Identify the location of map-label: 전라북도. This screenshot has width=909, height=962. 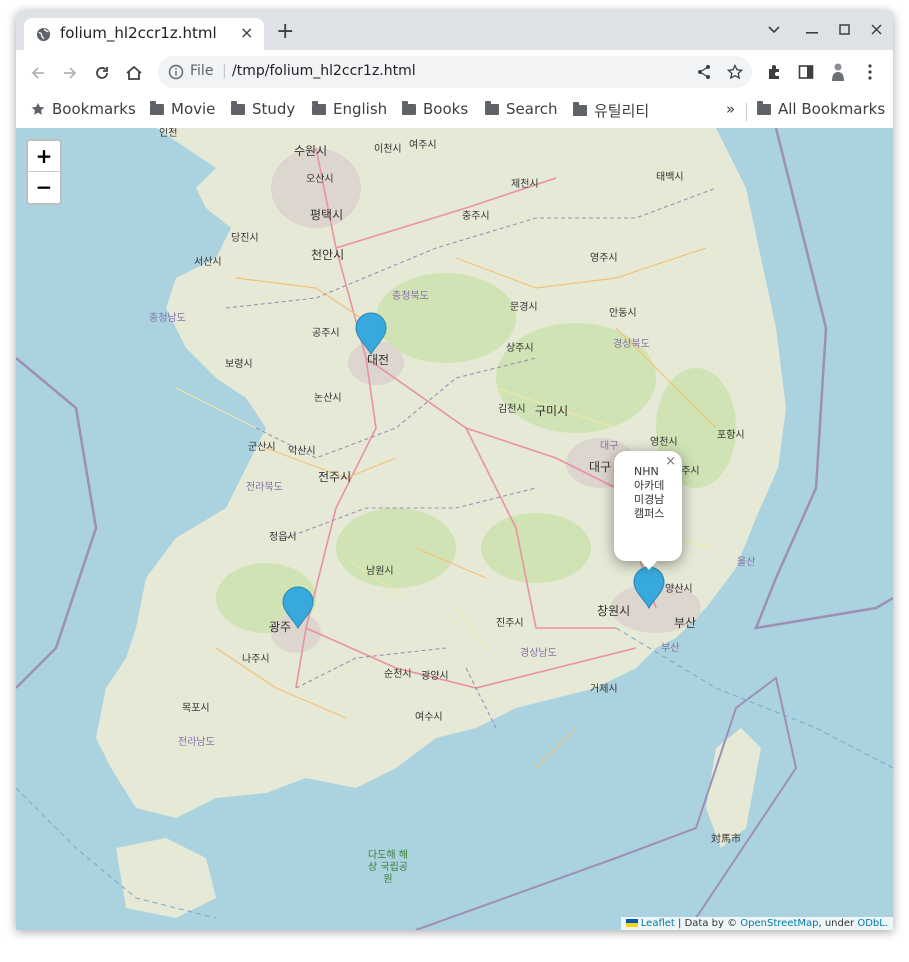
(264, 487).